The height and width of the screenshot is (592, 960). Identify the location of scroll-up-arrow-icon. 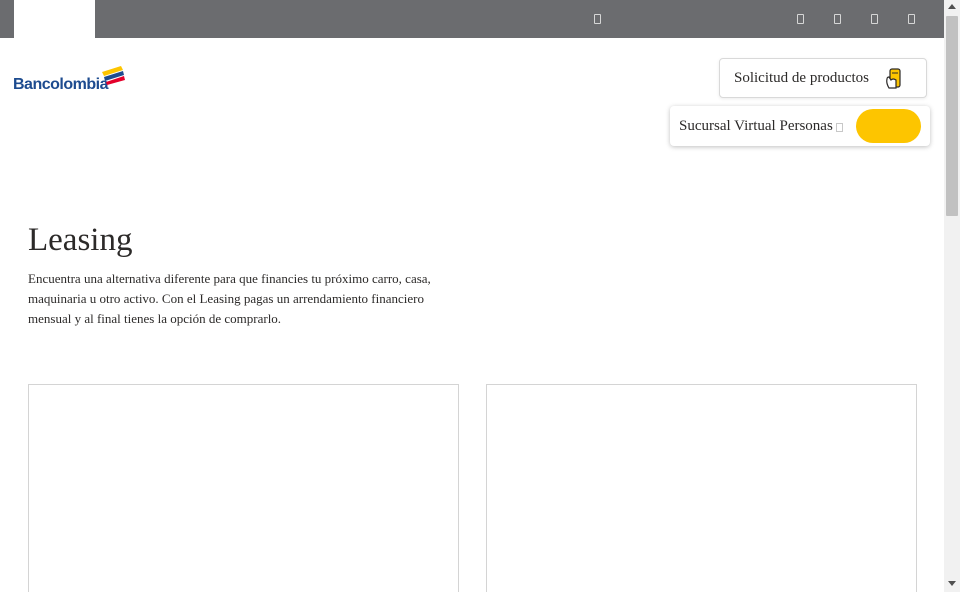
(952, 6).